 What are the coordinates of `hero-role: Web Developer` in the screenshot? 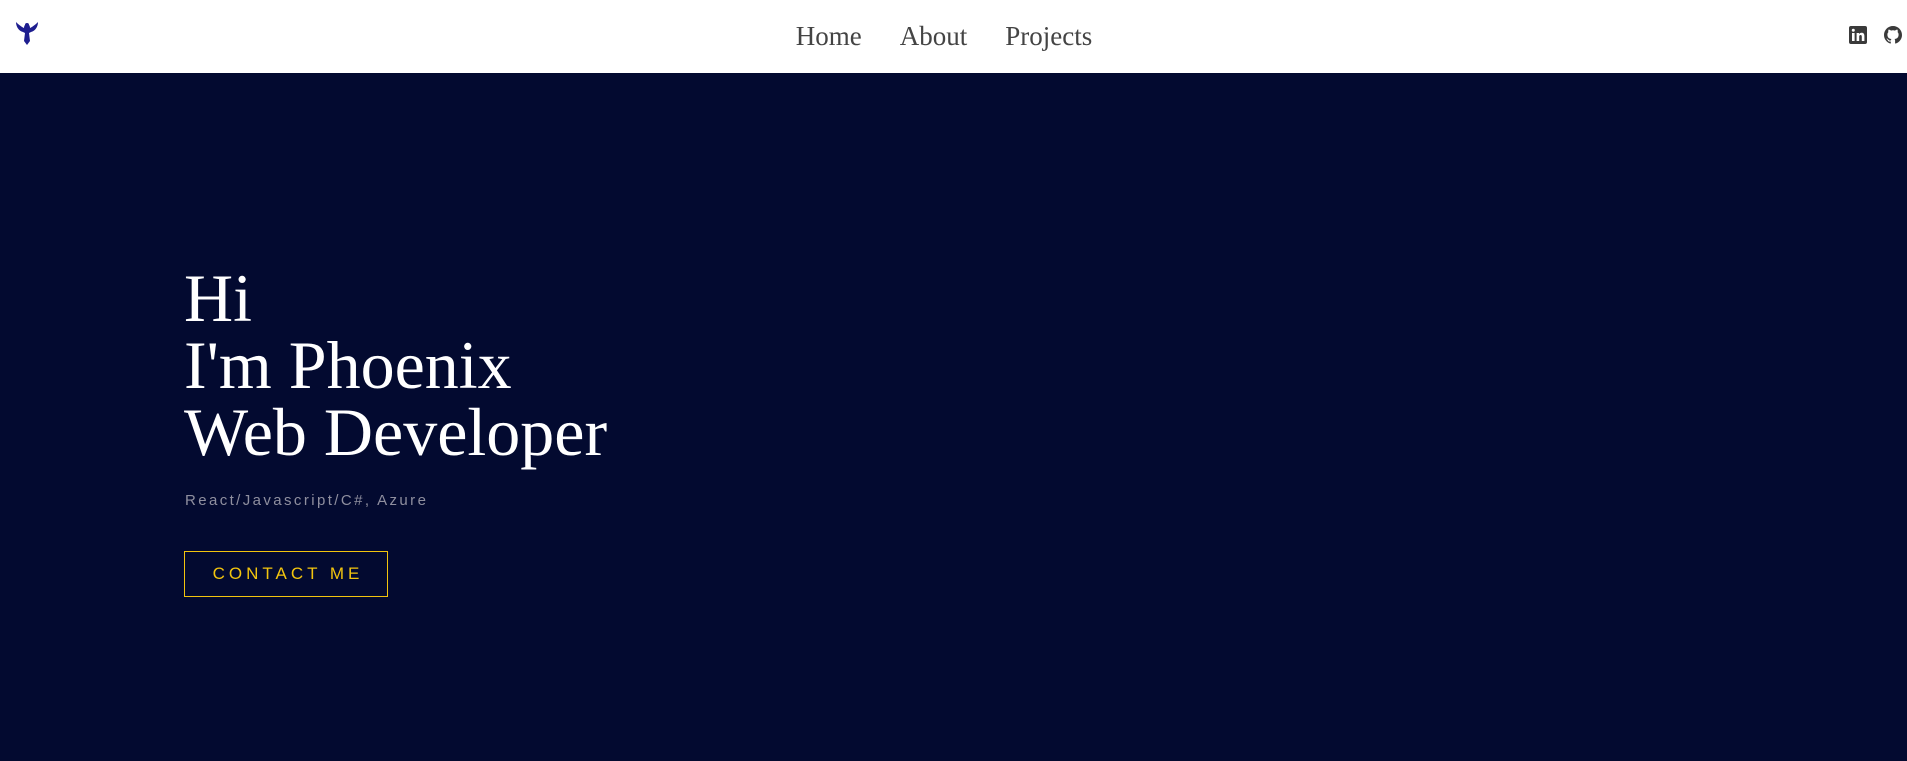 It's located at (396, 432).